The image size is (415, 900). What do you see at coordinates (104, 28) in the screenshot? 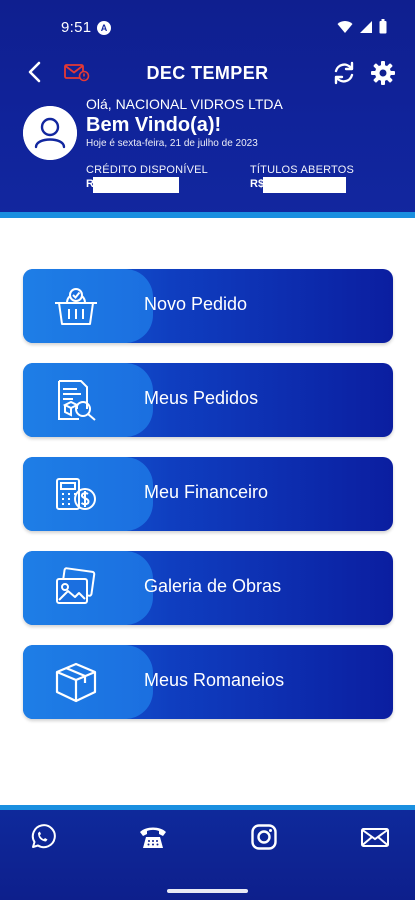
I see `status-notification-icon: A` at bounding box center [104, 28].